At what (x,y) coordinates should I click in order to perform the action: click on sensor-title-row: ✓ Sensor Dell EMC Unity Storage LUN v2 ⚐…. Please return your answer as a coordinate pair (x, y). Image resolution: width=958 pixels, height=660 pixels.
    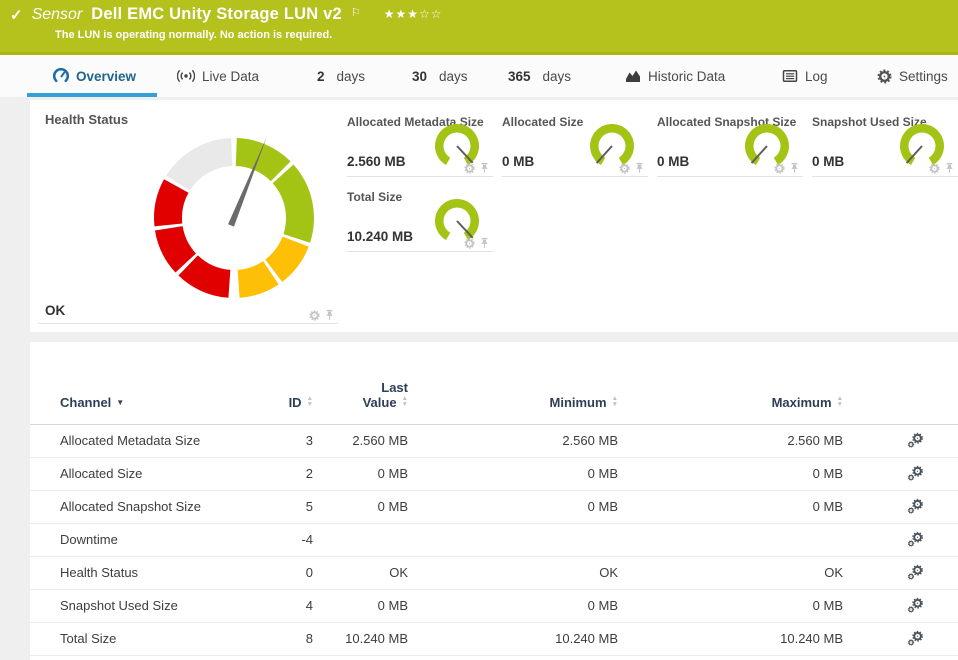
    Looking at the image, I should click on (226, 14).